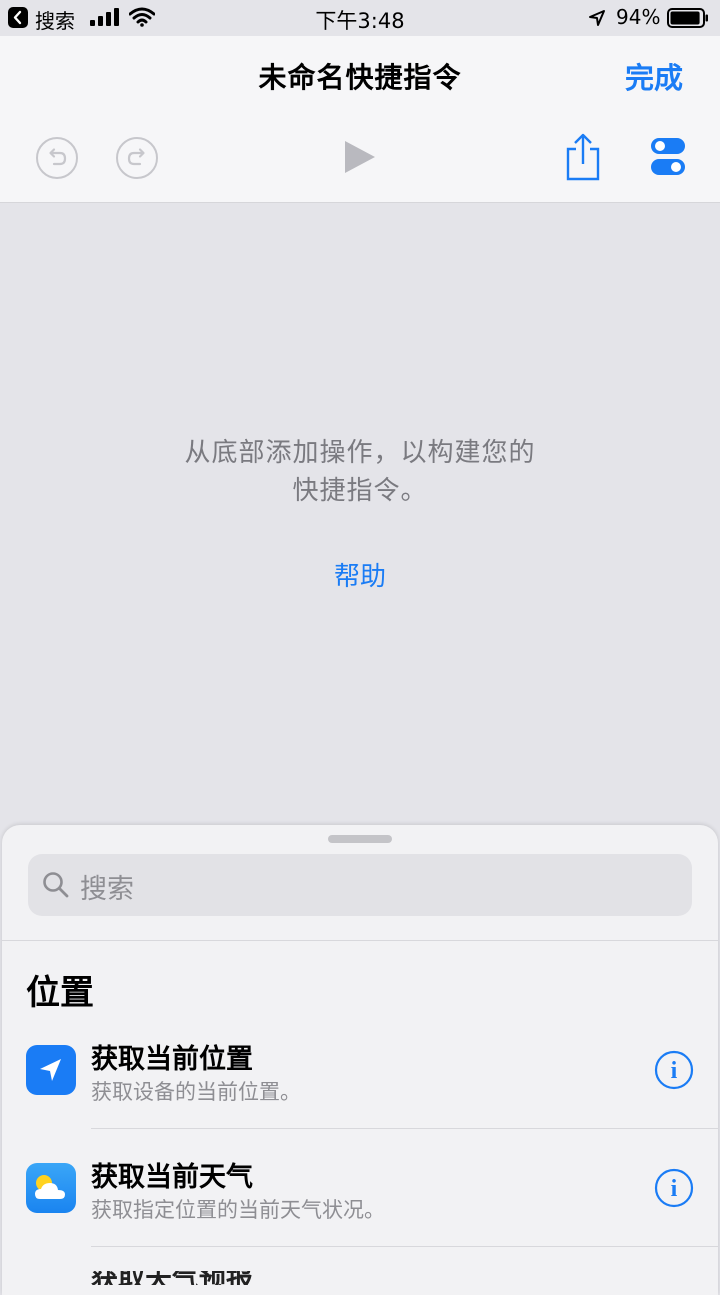 The image size is (720, 1295). Describe the element at coordinates (597, 18) in the screenshot. I see `location-services-icon` at that location.